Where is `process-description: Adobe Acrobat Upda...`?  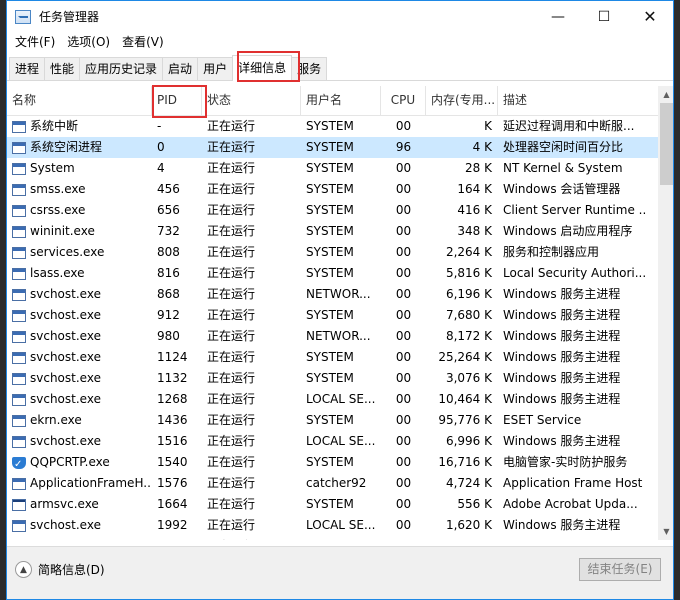 process-description: Adobe Acrobat Upda... is located at coordinates (570, 504).